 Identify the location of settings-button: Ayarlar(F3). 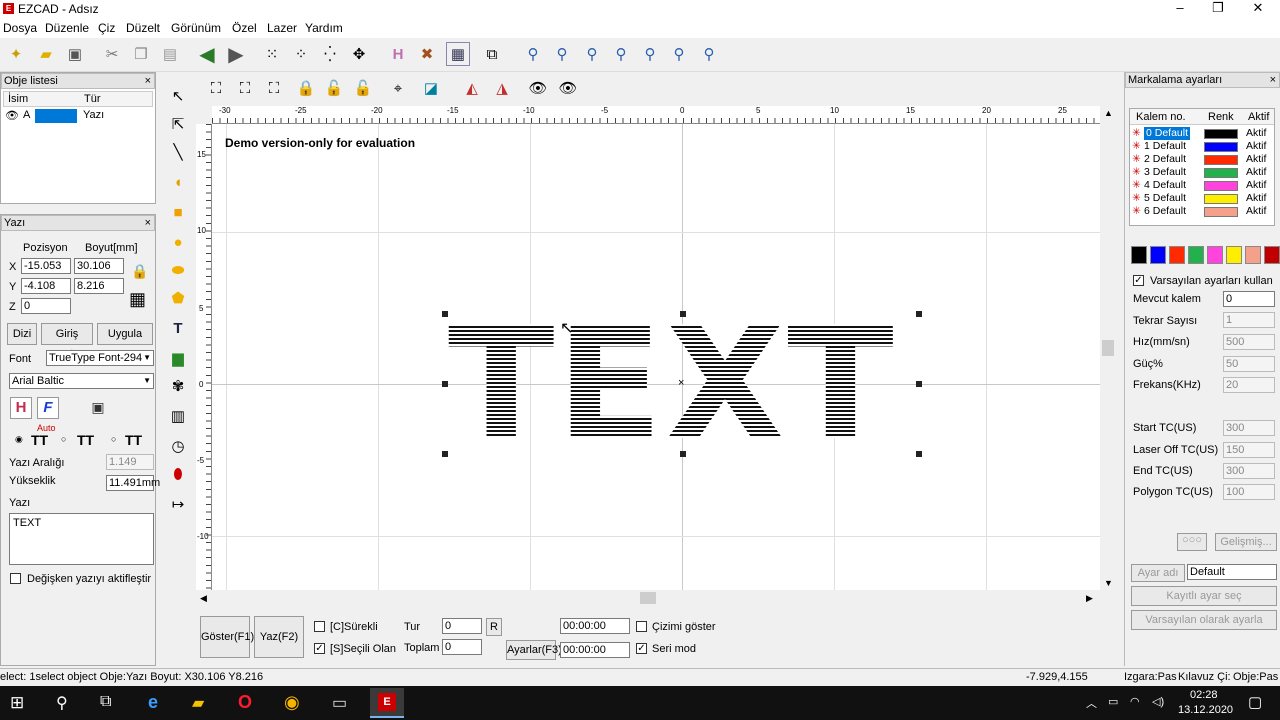
(534, 650).